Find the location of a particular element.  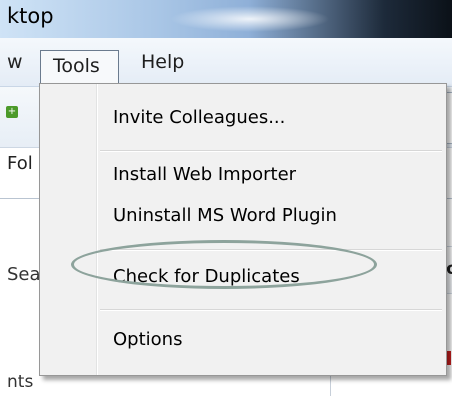

window-titlebar: ktop is located at coordinates (226, 19).